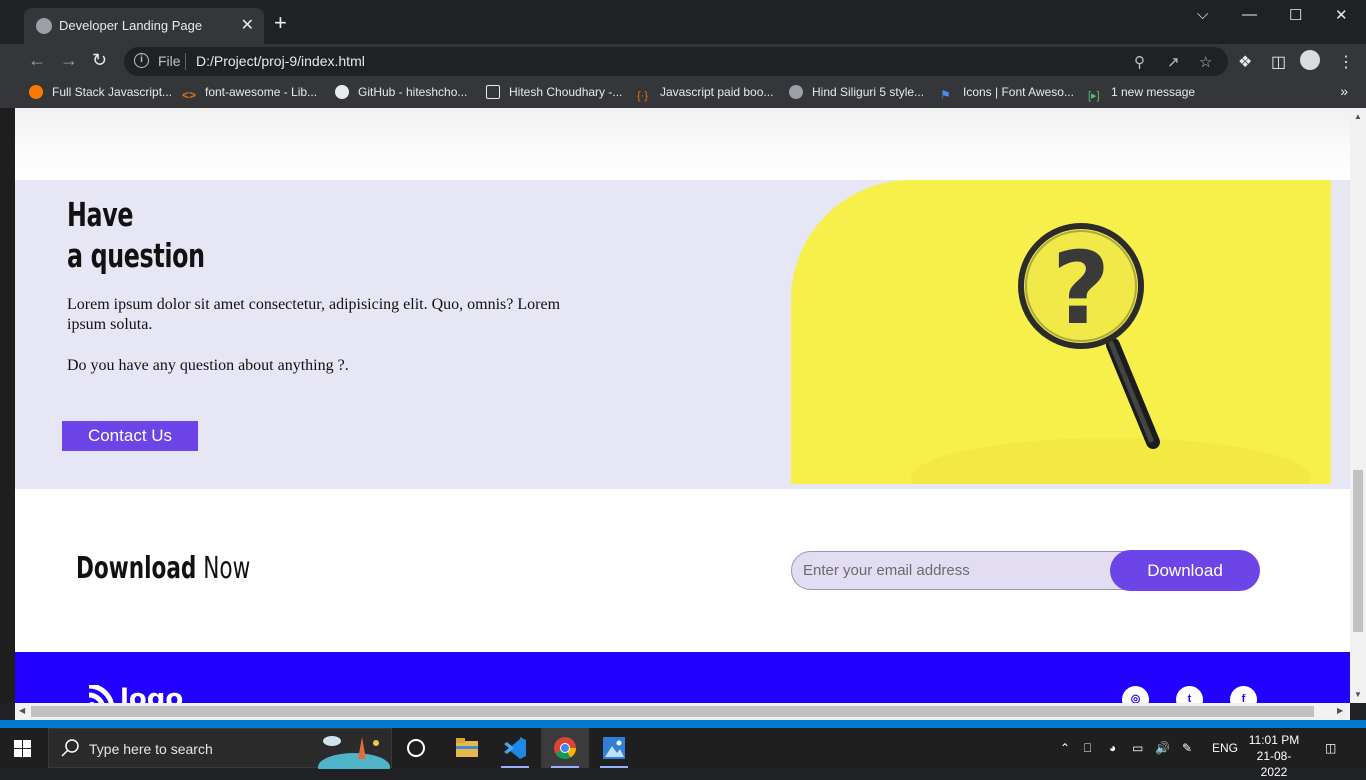 The image size is (1366, 780). What do you see at coordinates (136, 235) in the screenshot?
I see `question-title: Have a question` at bounding box center [136, 235].